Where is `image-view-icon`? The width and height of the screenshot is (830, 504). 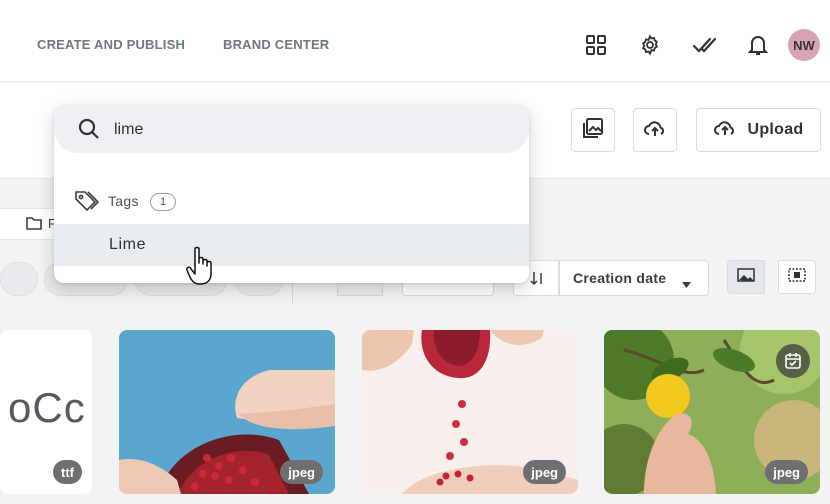
image-view-icon is located at coordinates (746, 277).